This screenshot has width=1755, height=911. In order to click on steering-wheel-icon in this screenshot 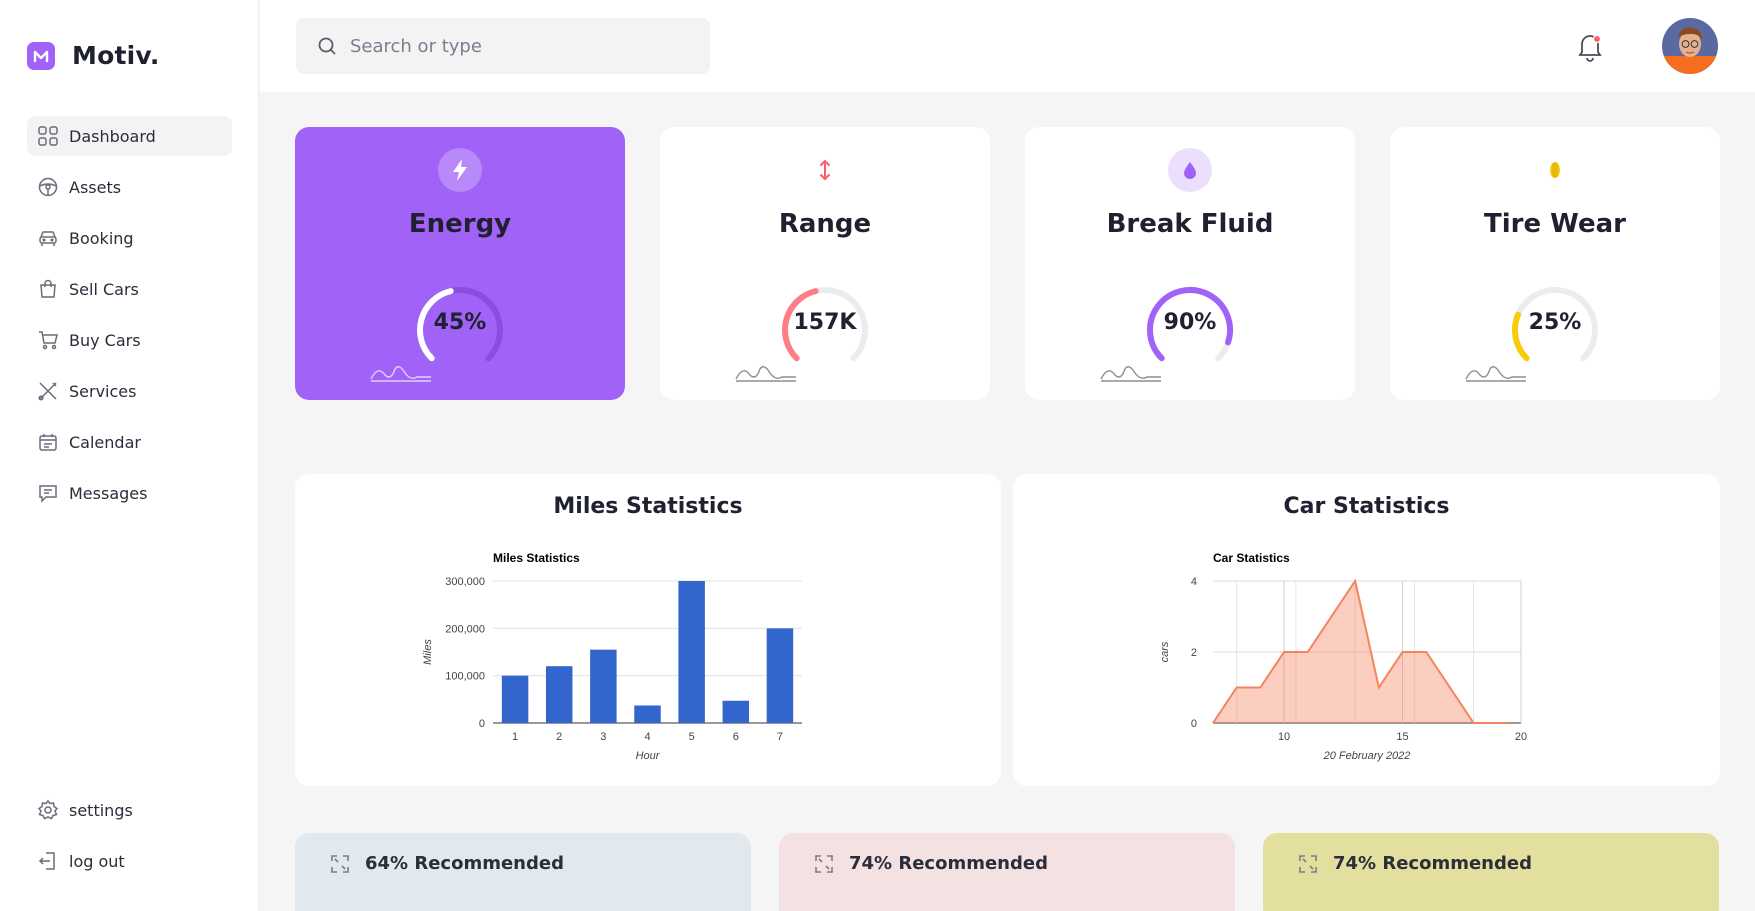, I will do `click(48, 187)`.